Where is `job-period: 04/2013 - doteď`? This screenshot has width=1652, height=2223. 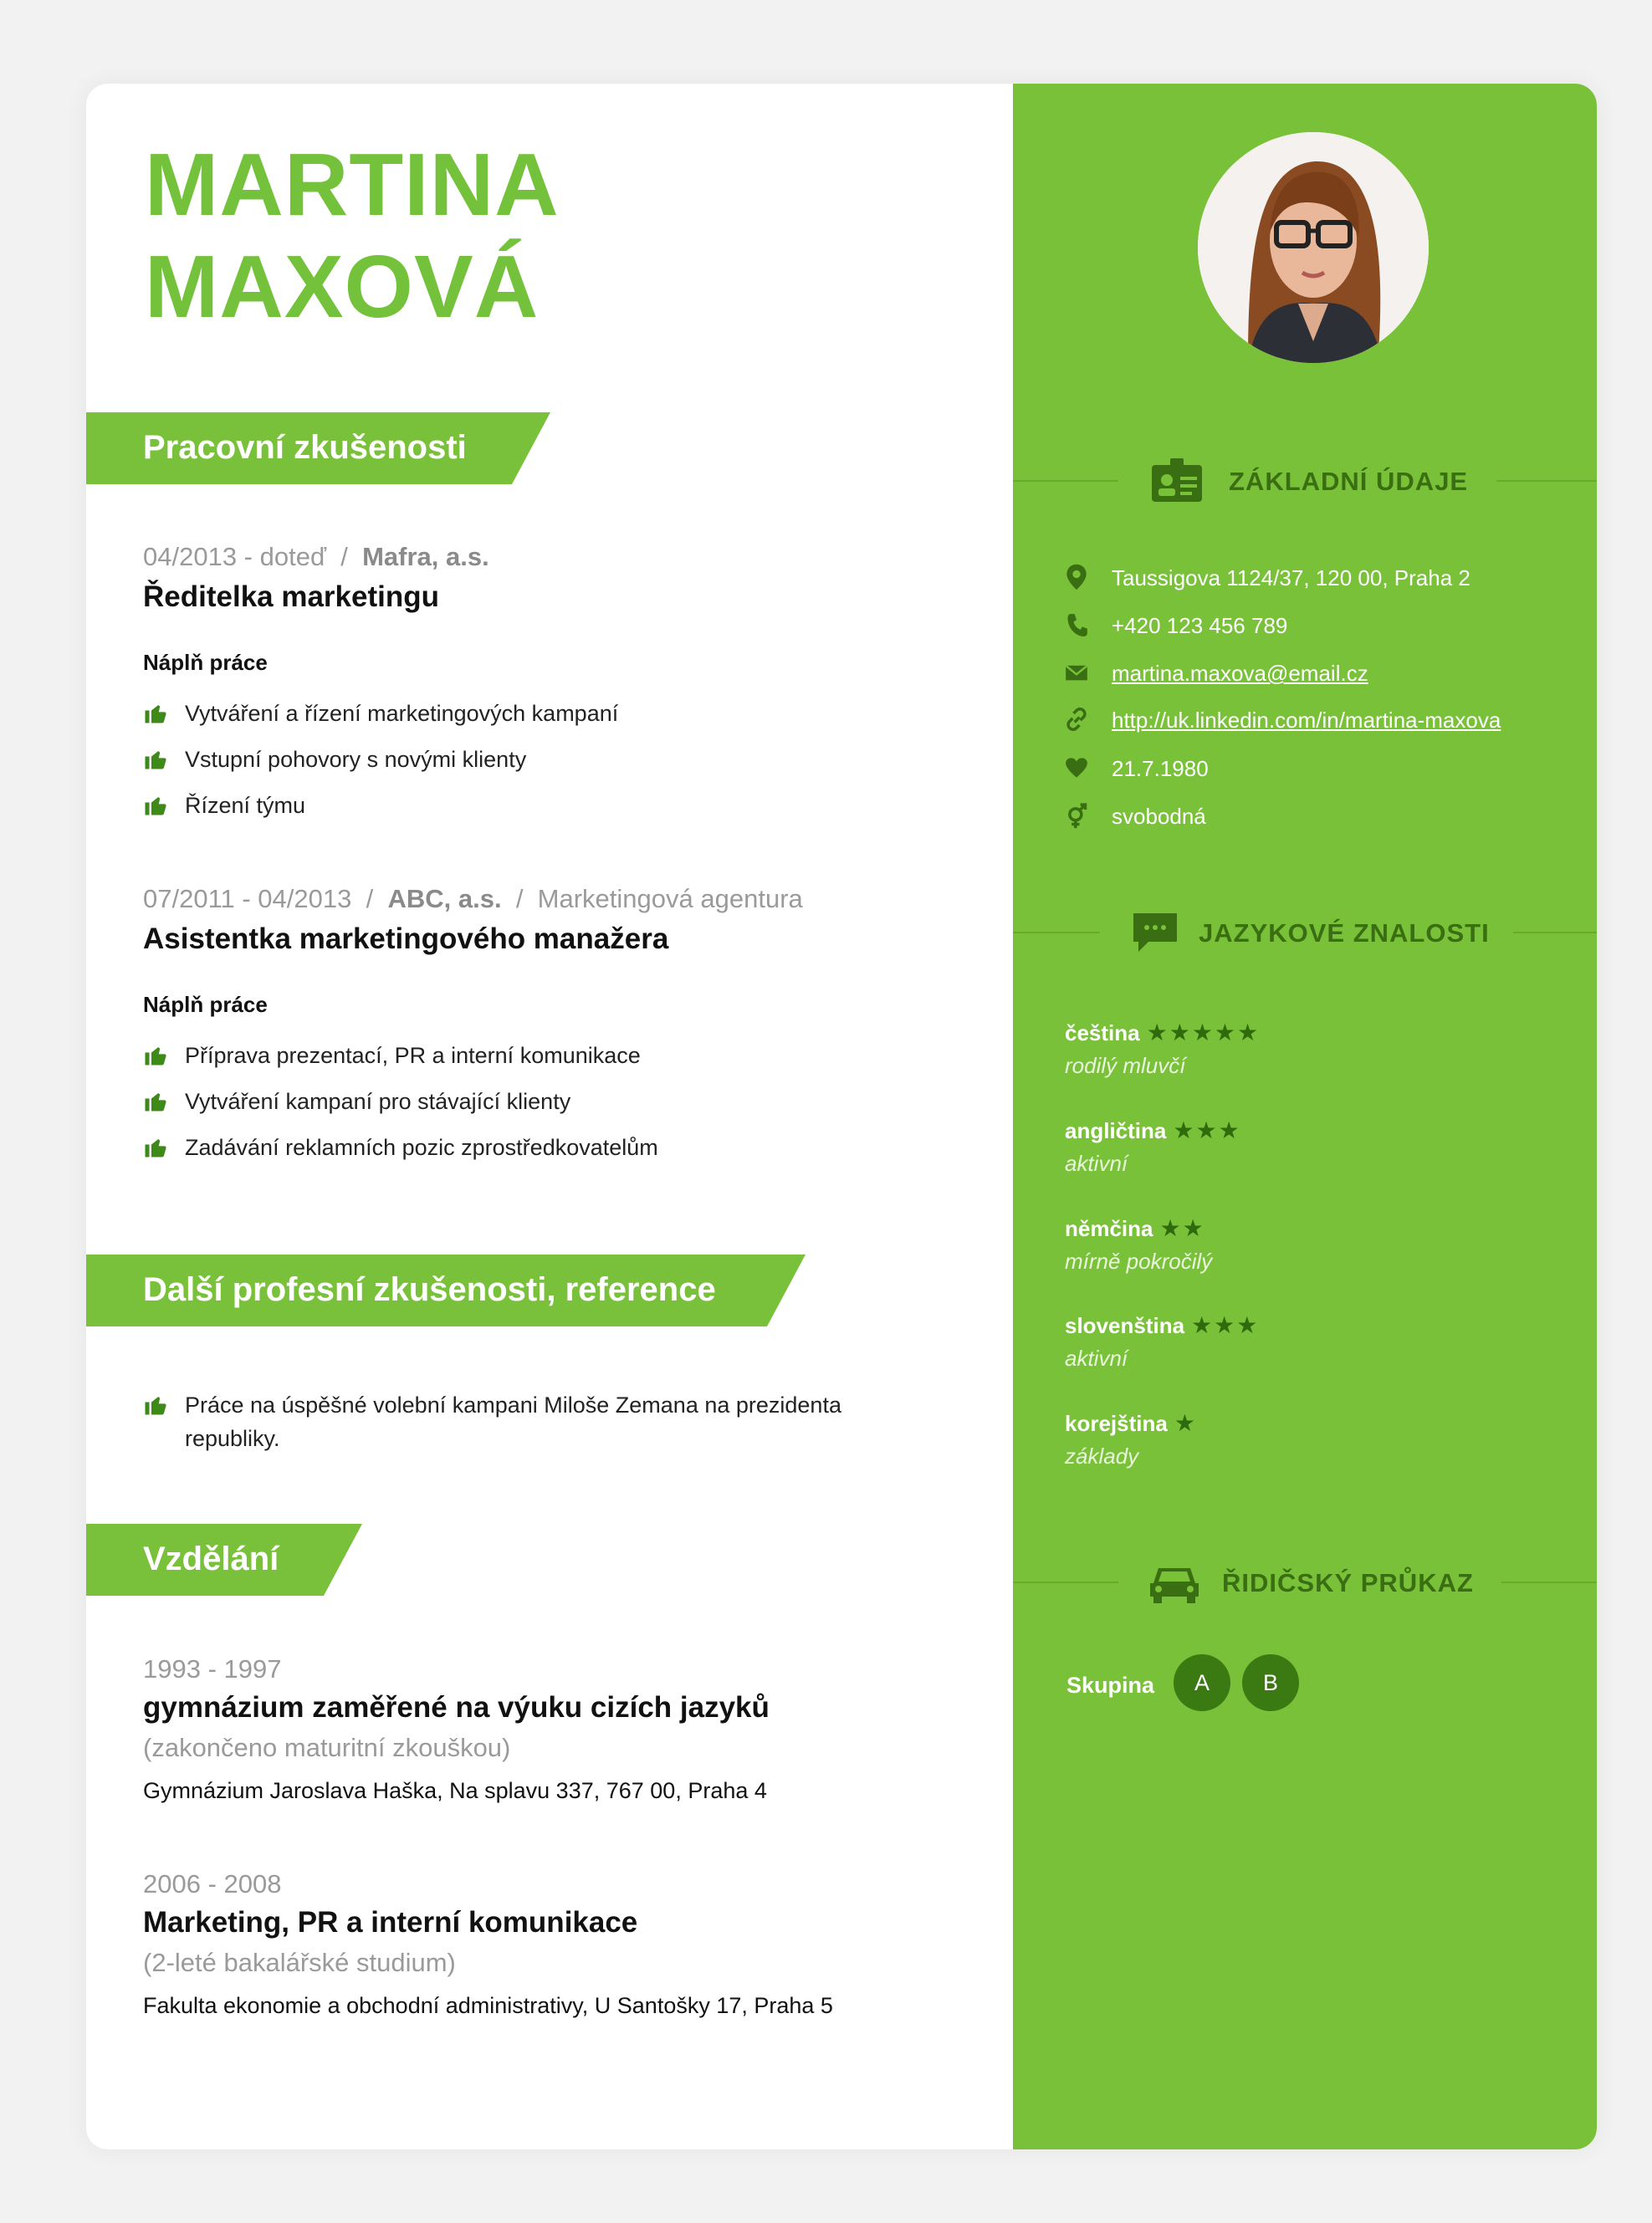 job-period: 04/2013 - doteď is located at coordinates (234, 556).